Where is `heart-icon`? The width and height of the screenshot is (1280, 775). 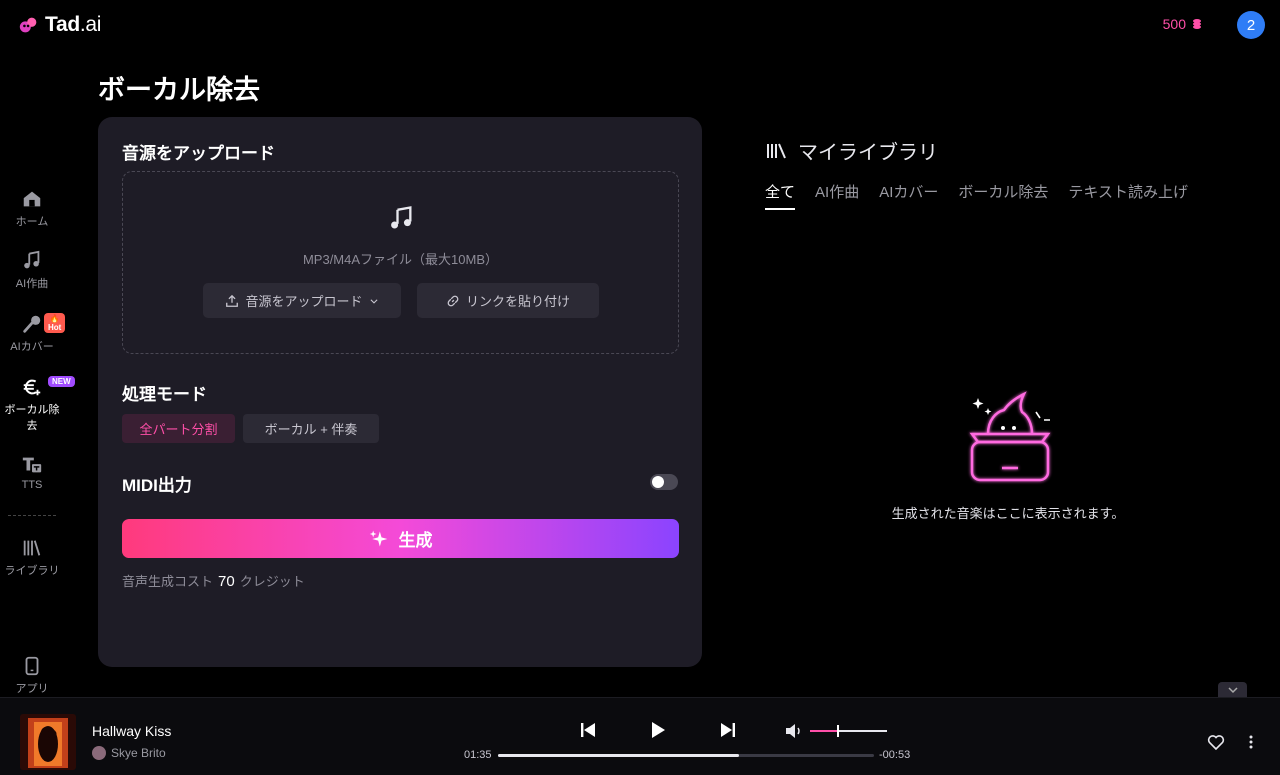 heart-icon is located at coordinates (1216, 742).